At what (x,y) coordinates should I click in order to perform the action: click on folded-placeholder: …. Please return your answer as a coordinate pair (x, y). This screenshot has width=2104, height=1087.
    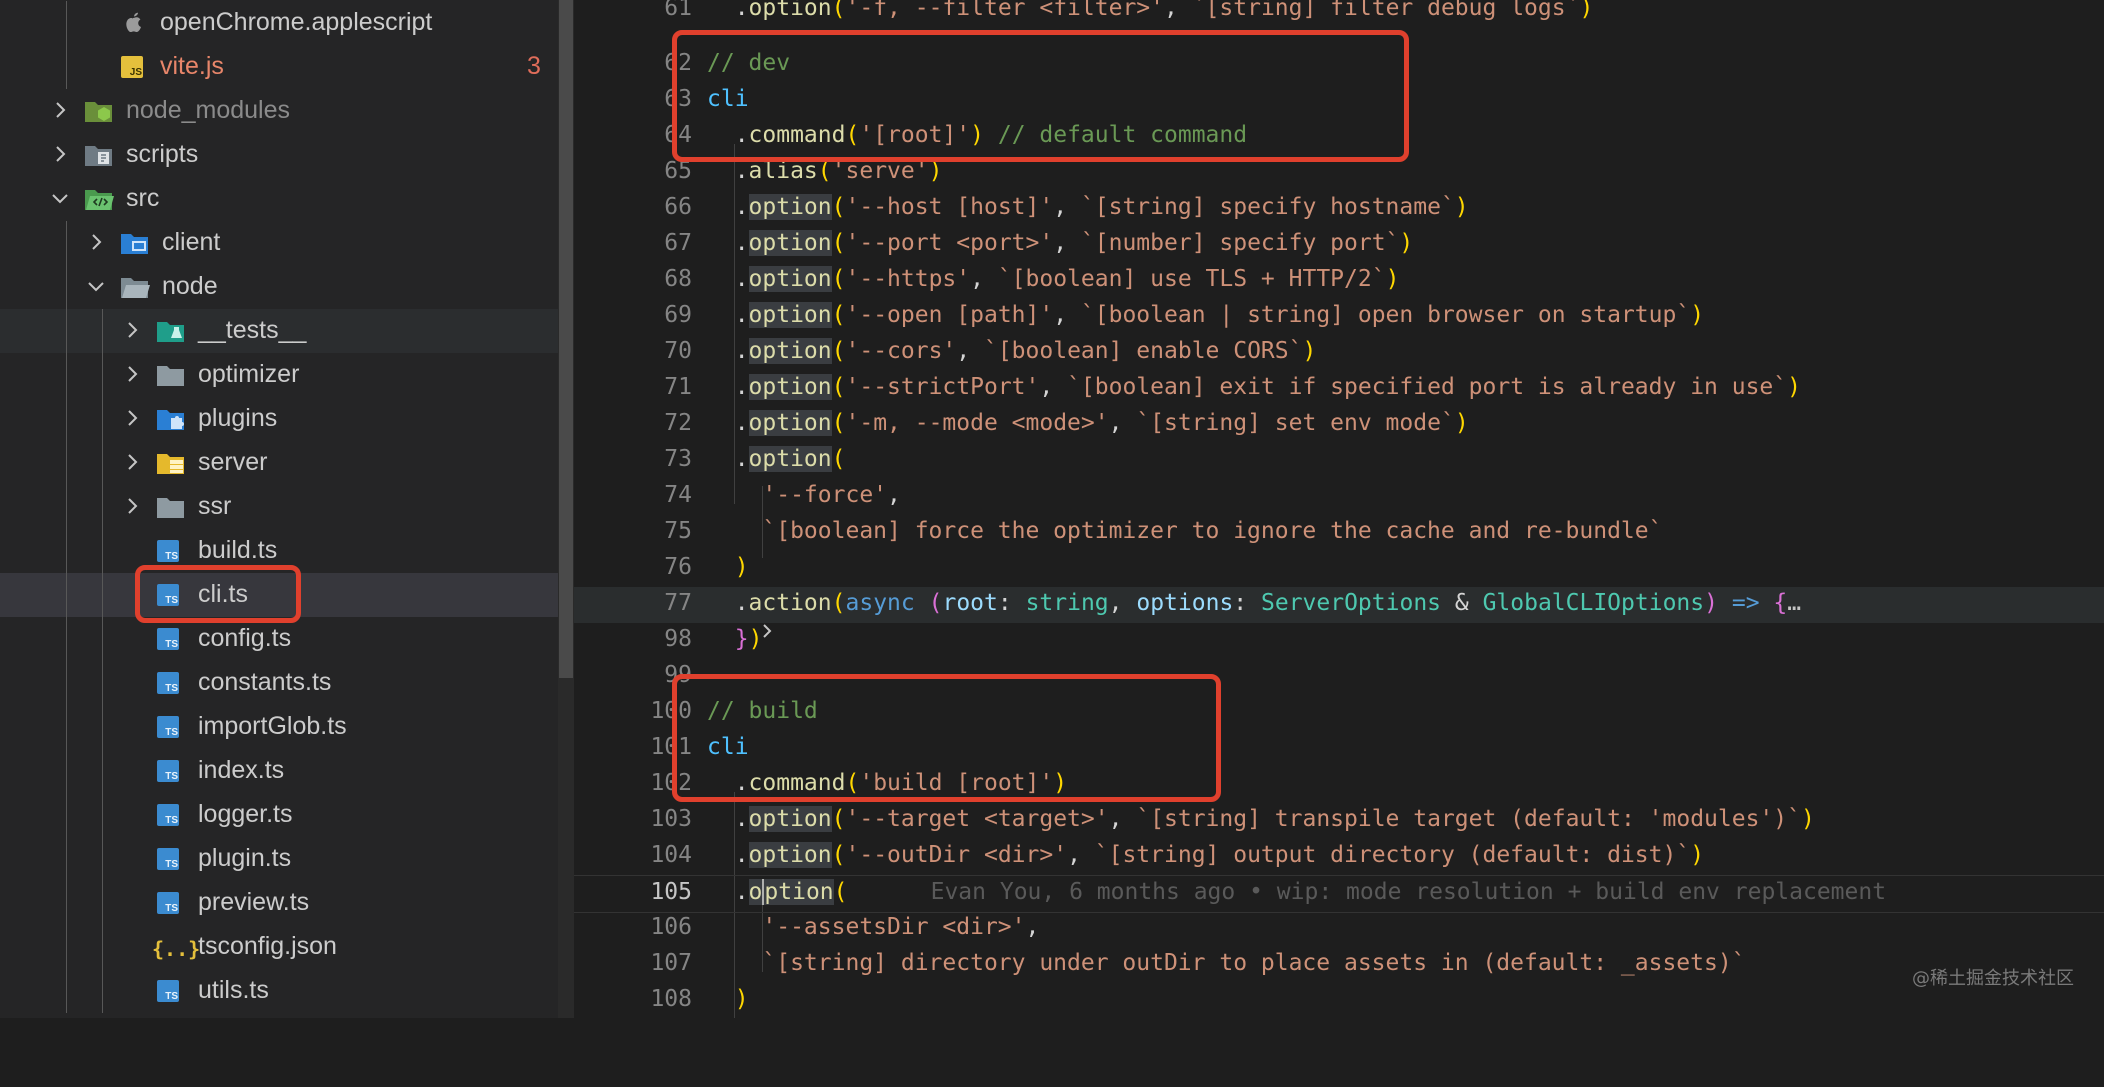
    Looking at the image, I should click on (1794, 603).